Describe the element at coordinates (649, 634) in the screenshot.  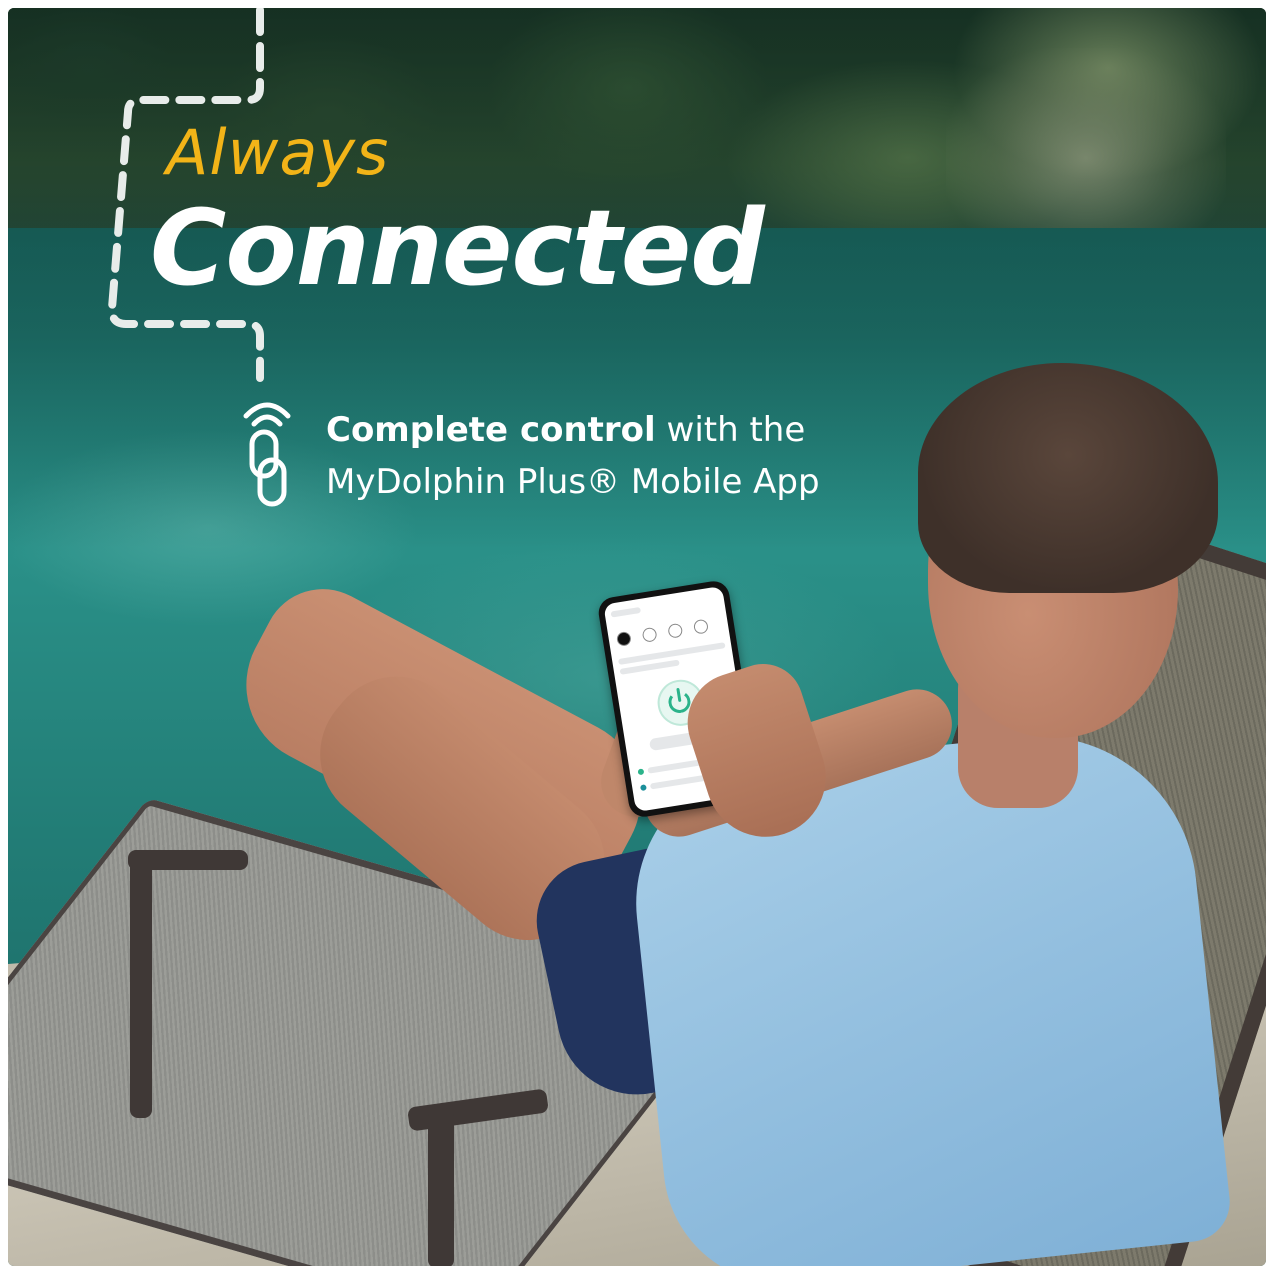
I see `app-tab-cleaning-icon` at that location.